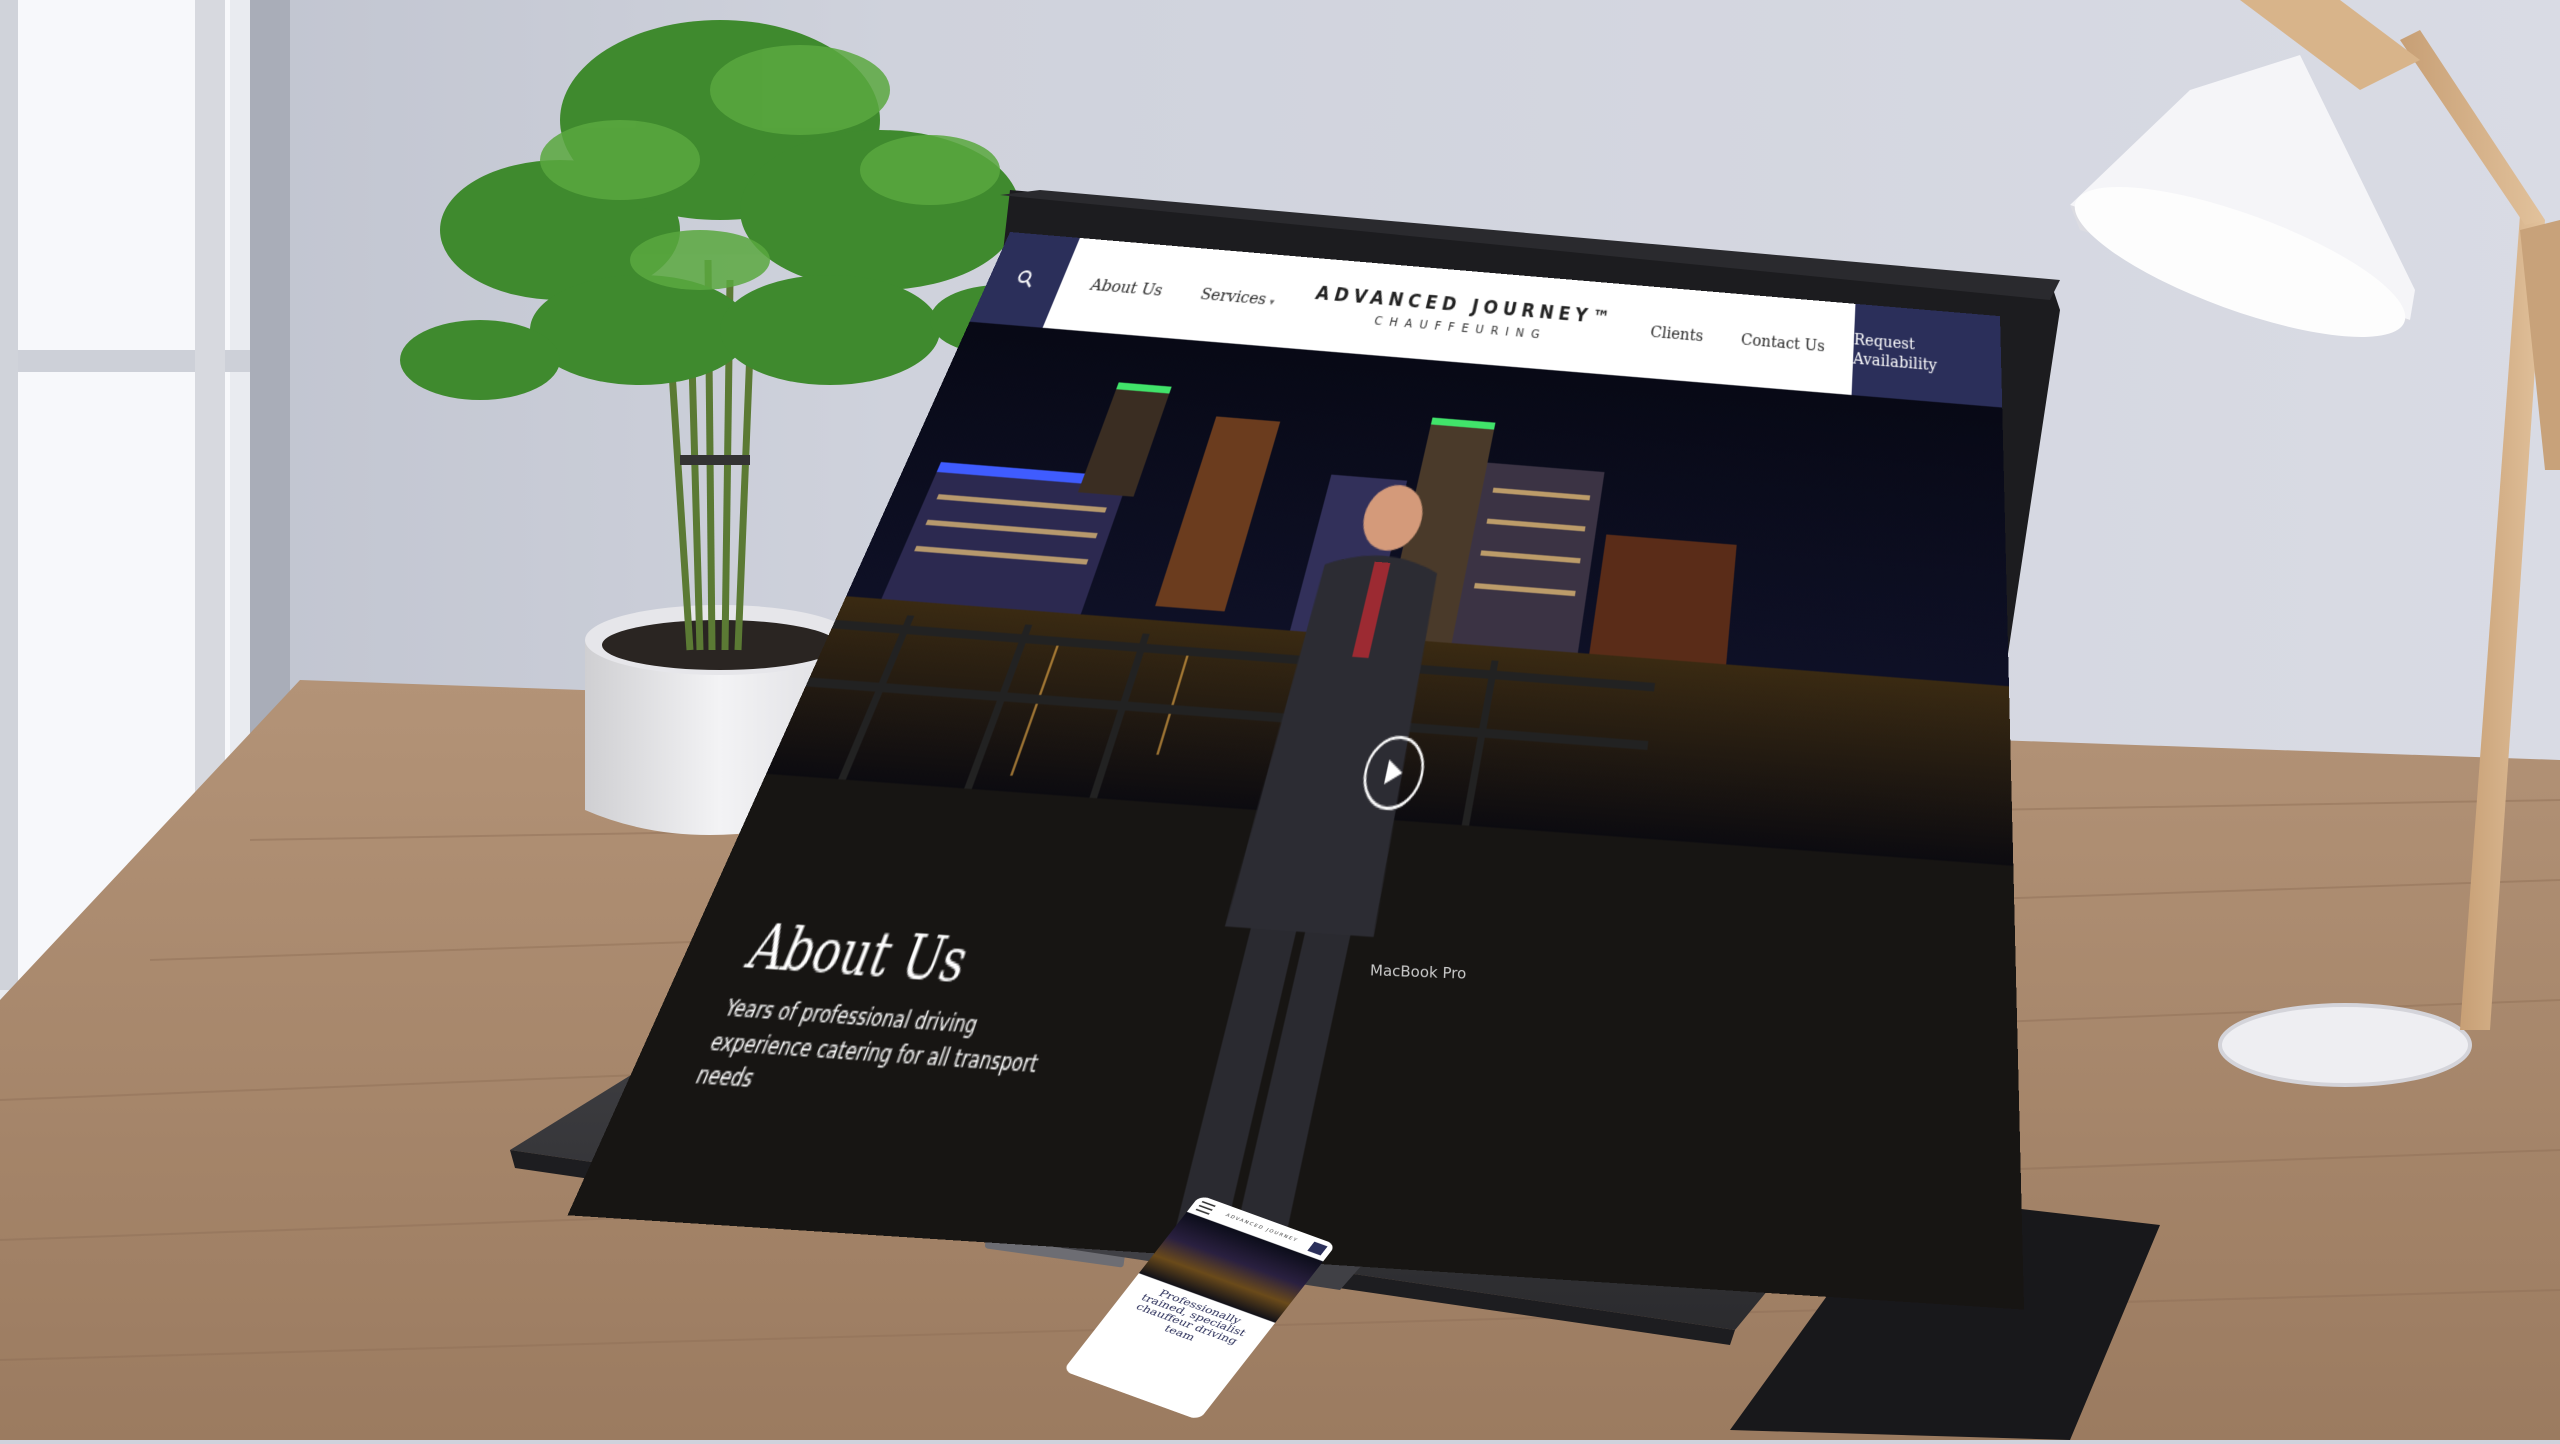 The width and height of the screenshot is (2560, 1444). Describe the element at coordinates (1462, 314) in the screenshot. I see `site-logo: ADVANCED JOURNEY™ CHAUFFEURING` at that location.